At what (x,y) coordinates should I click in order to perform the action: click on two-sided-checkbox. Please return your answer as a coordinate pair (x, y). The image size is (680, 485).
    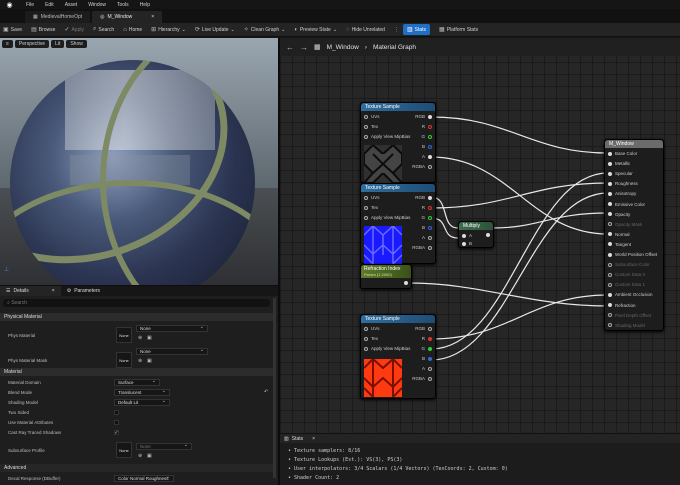
    Looking at the image, I should click on (116, 412).